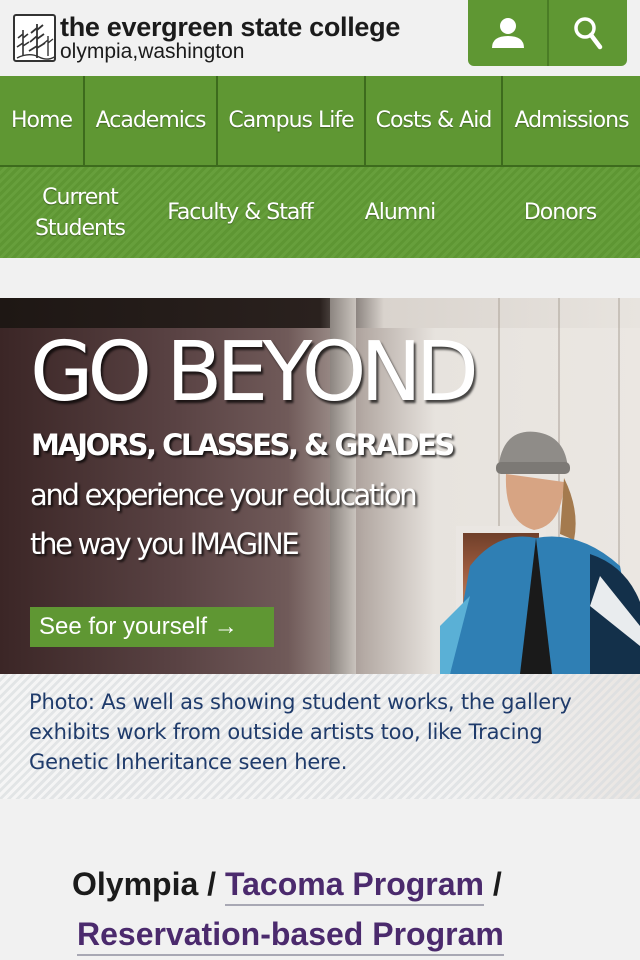 The width and height of the screenshot is (640, 960). Describe the element at coordinates (540, 552) in the screenshot. I see `hero-photo-person` at that location.